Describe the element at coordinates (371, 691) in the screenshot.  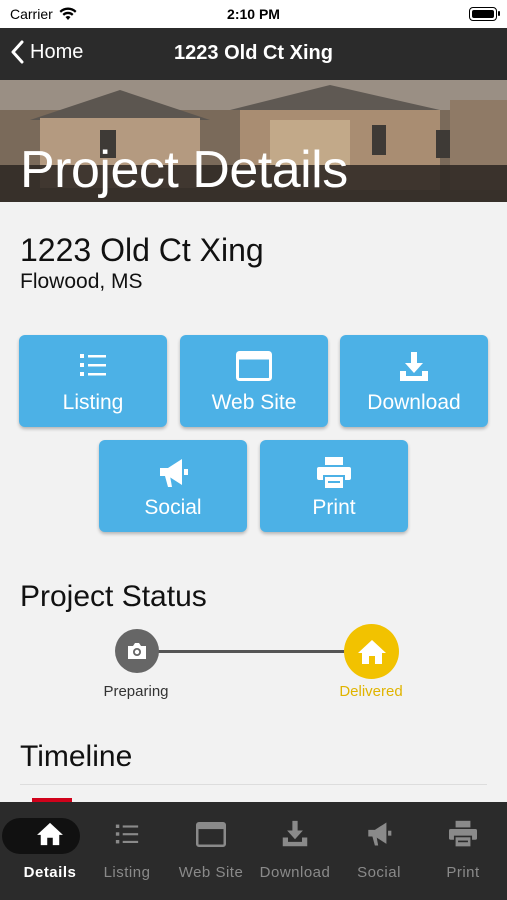
I see `status-label-delivered: Delivered` at that location.